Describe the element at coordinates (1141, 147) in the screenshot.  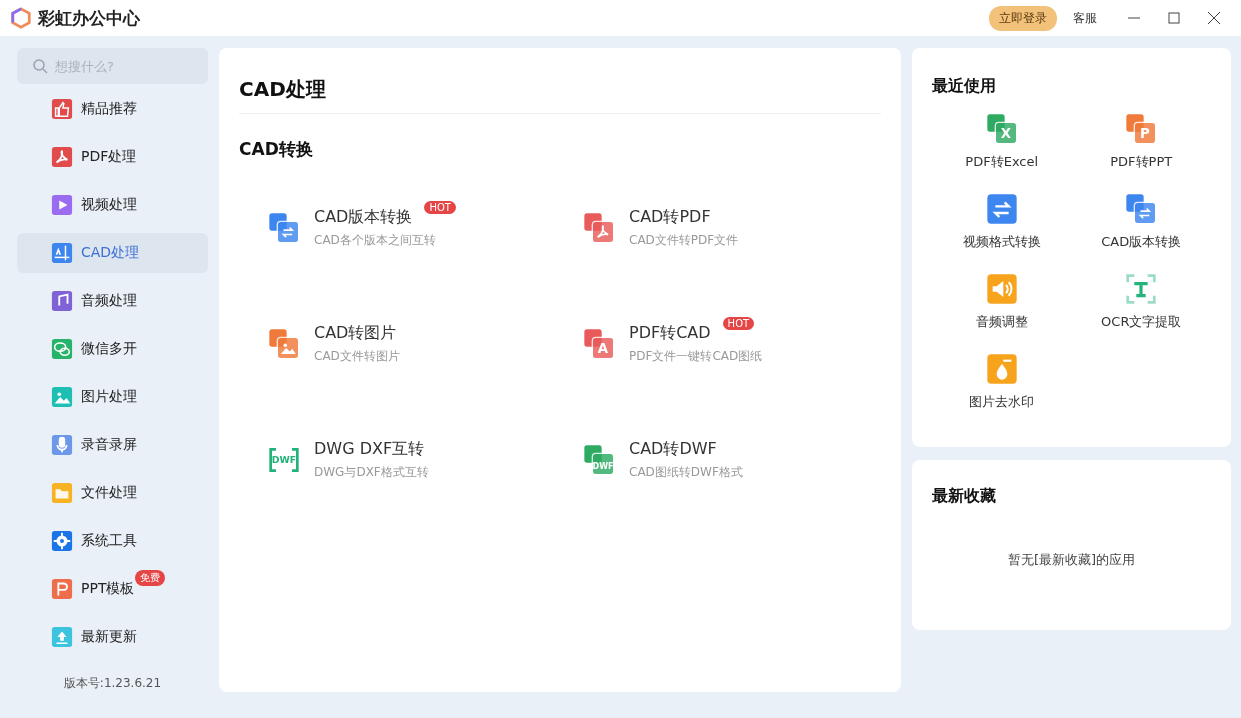
I see `recent-tool: P PDF转PPT` at that location.